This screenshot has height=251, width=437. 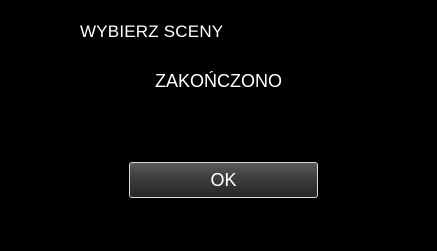 I want to click on ok-button: OK, so click(x=223, y=180).